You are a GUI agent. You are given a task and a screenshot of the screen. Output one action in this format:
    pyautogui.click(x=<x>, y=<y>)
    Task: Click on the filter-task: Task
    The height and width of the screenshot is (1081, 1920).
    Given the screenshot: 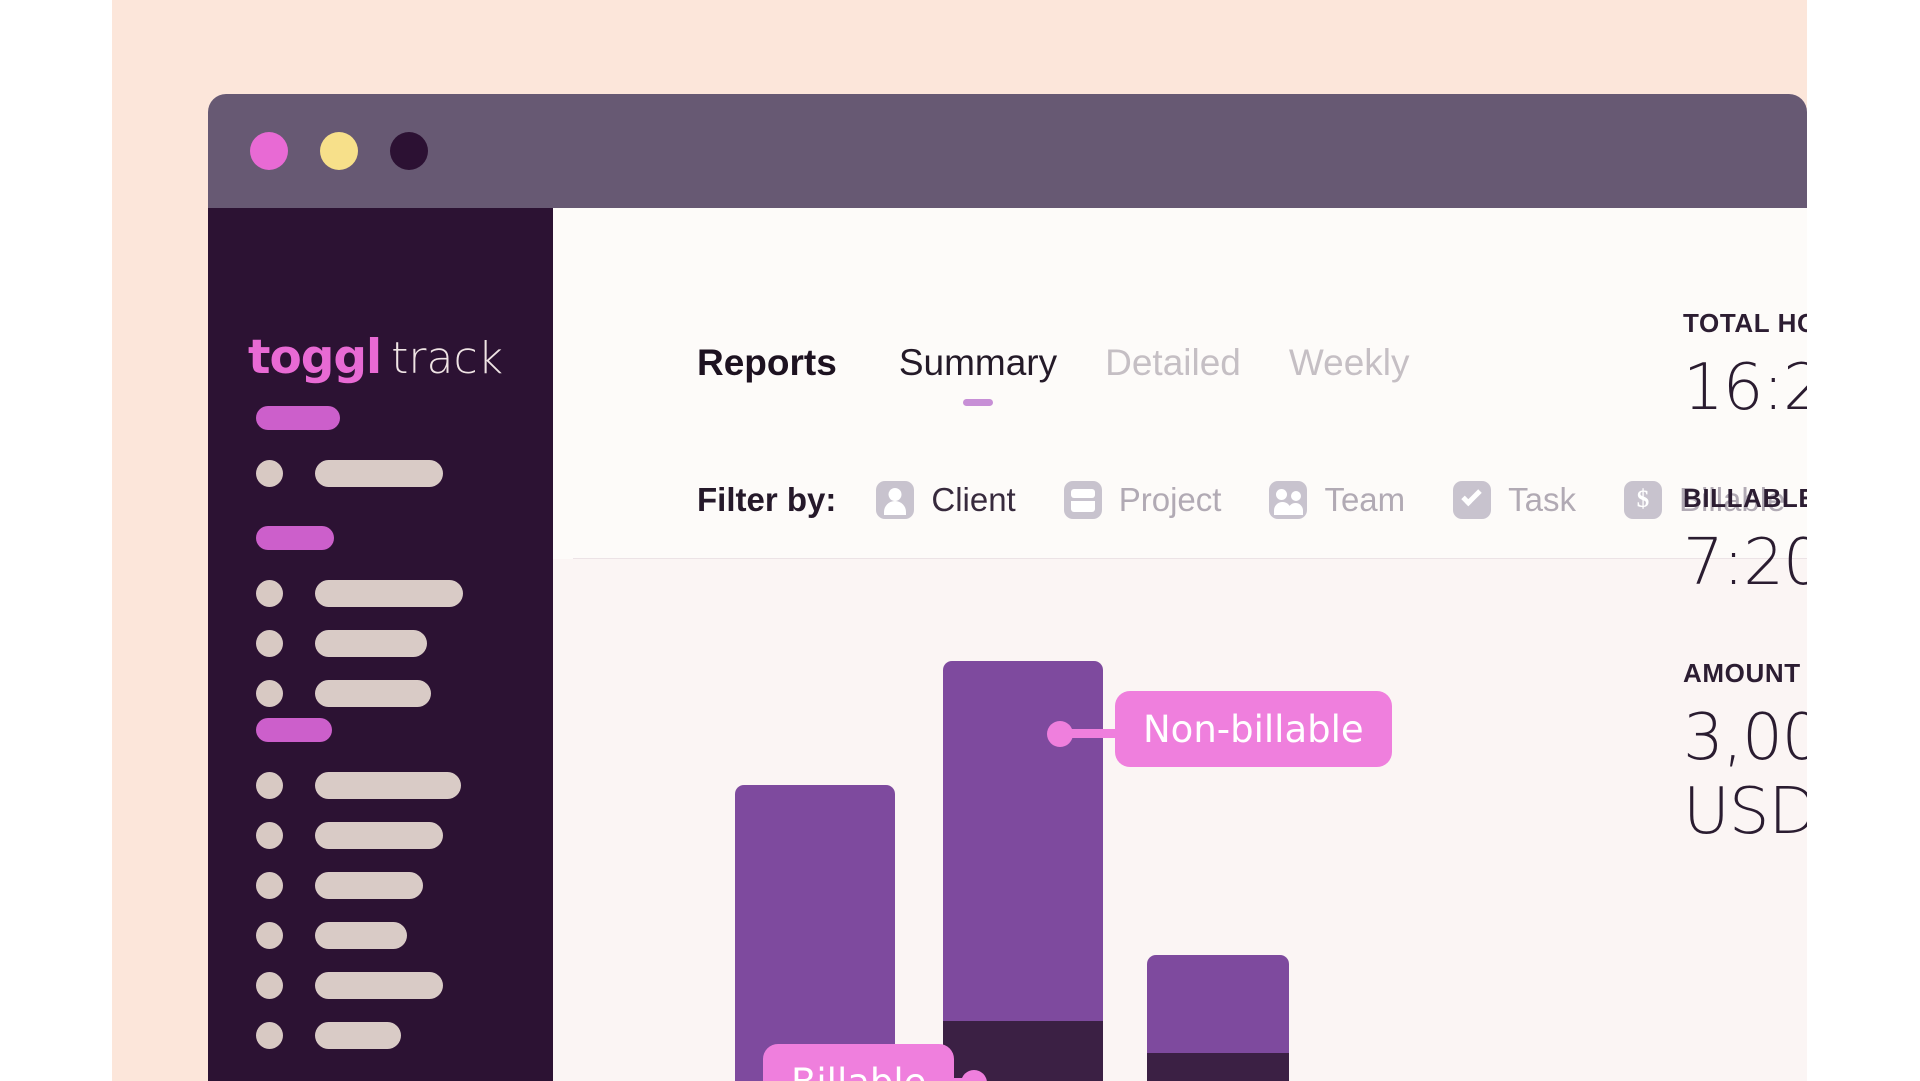 What is the action you would take?
    pyautogui.click(x=1514, y=500)
    